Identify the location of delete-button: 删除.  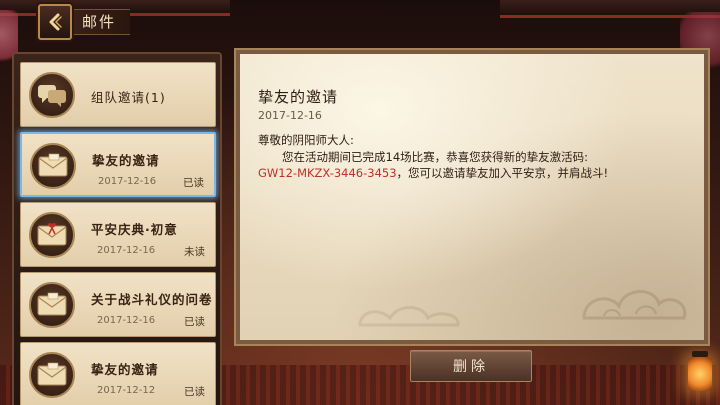
(471, 366).